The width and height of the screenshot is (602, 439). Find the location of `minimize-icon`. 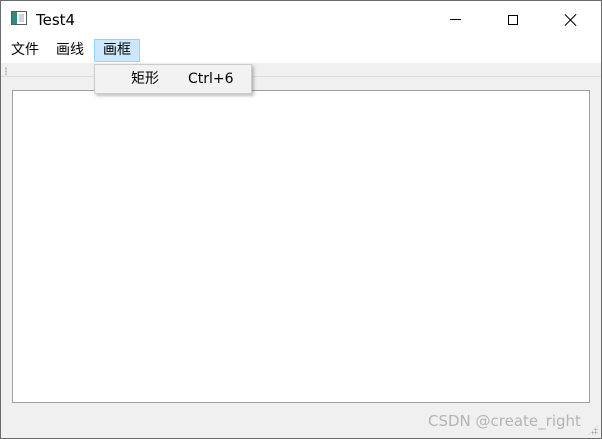

minimize-icon is located at coordinates (455, 19).